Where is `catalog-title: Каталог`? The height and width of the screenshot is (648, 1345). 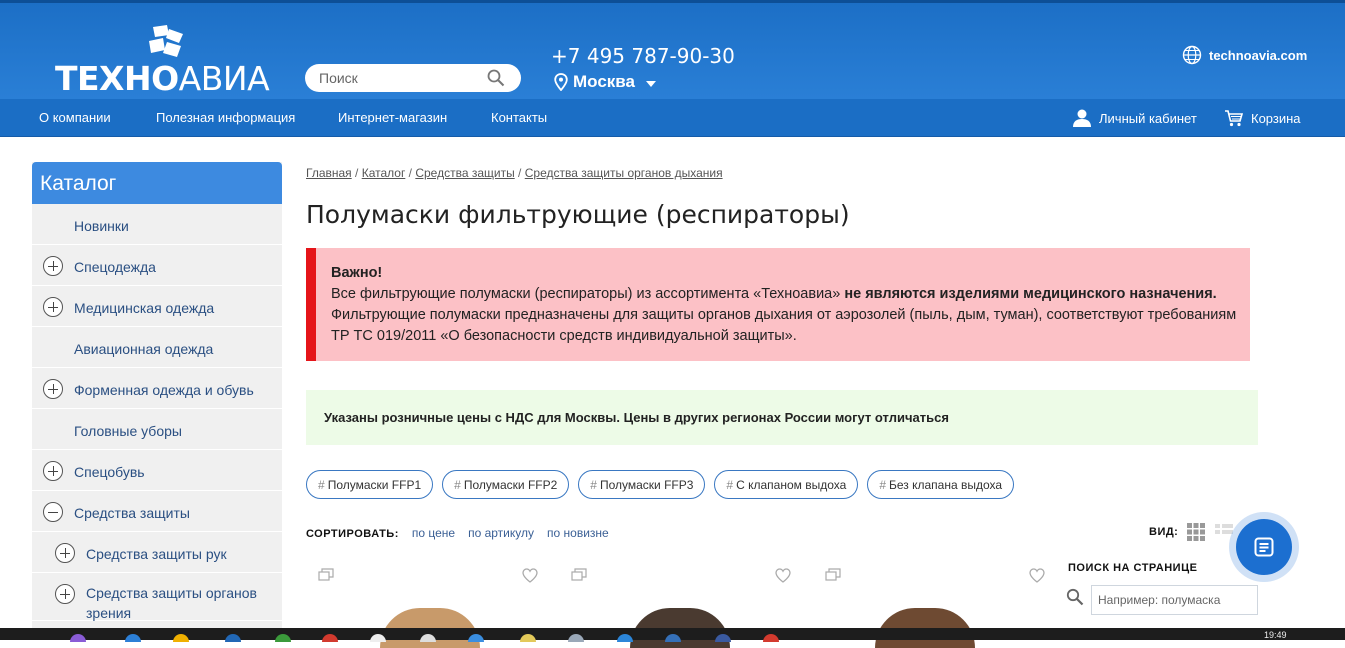
catalog-title: Каталог is located at coordinates (157, 183).